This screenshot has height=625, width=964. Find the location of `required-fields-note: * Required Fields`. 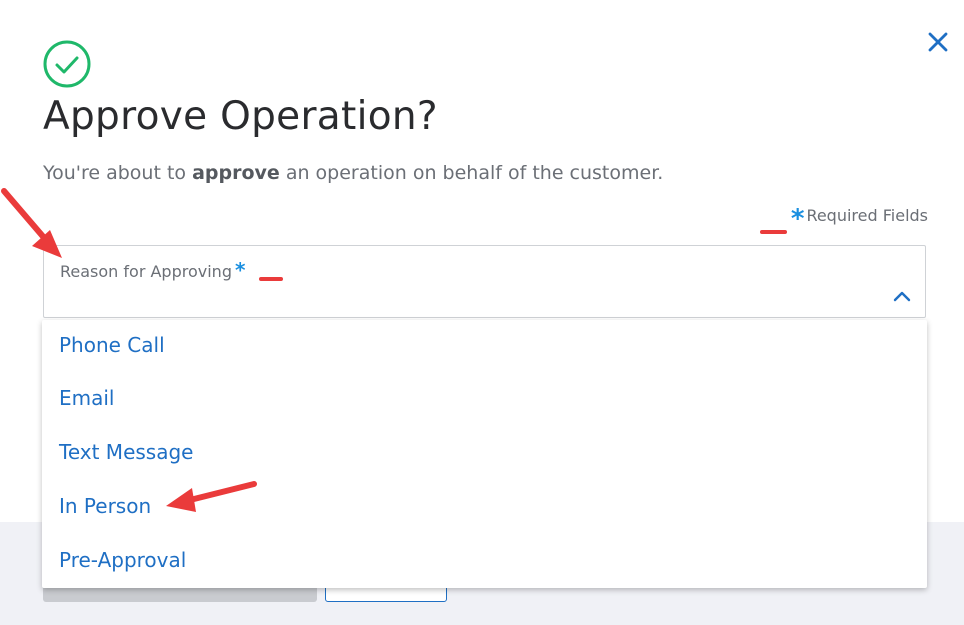

required-fields-note: * Required Fields is located at coordinates (859, 219).